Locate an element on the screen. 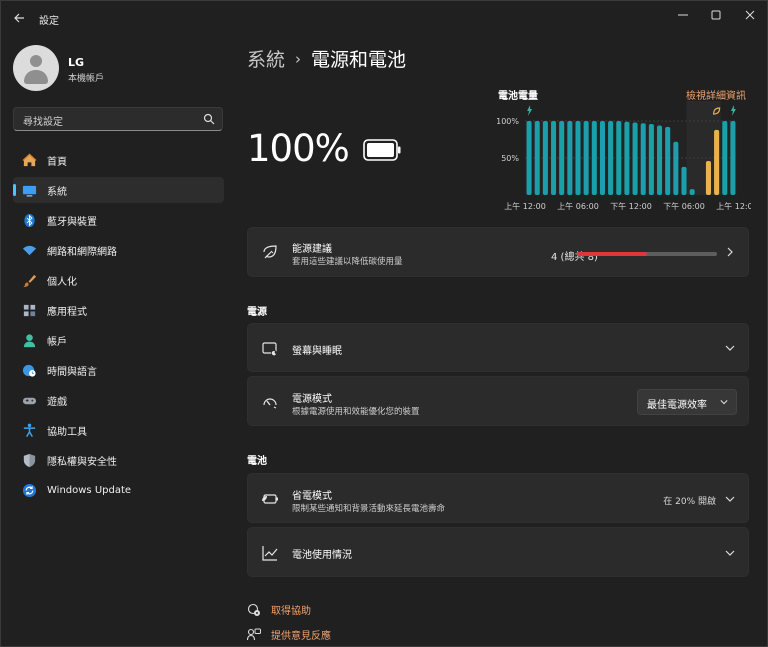 This screenshot has width=768, height=647. profile-name: LG is located at coordinates (76, 62).